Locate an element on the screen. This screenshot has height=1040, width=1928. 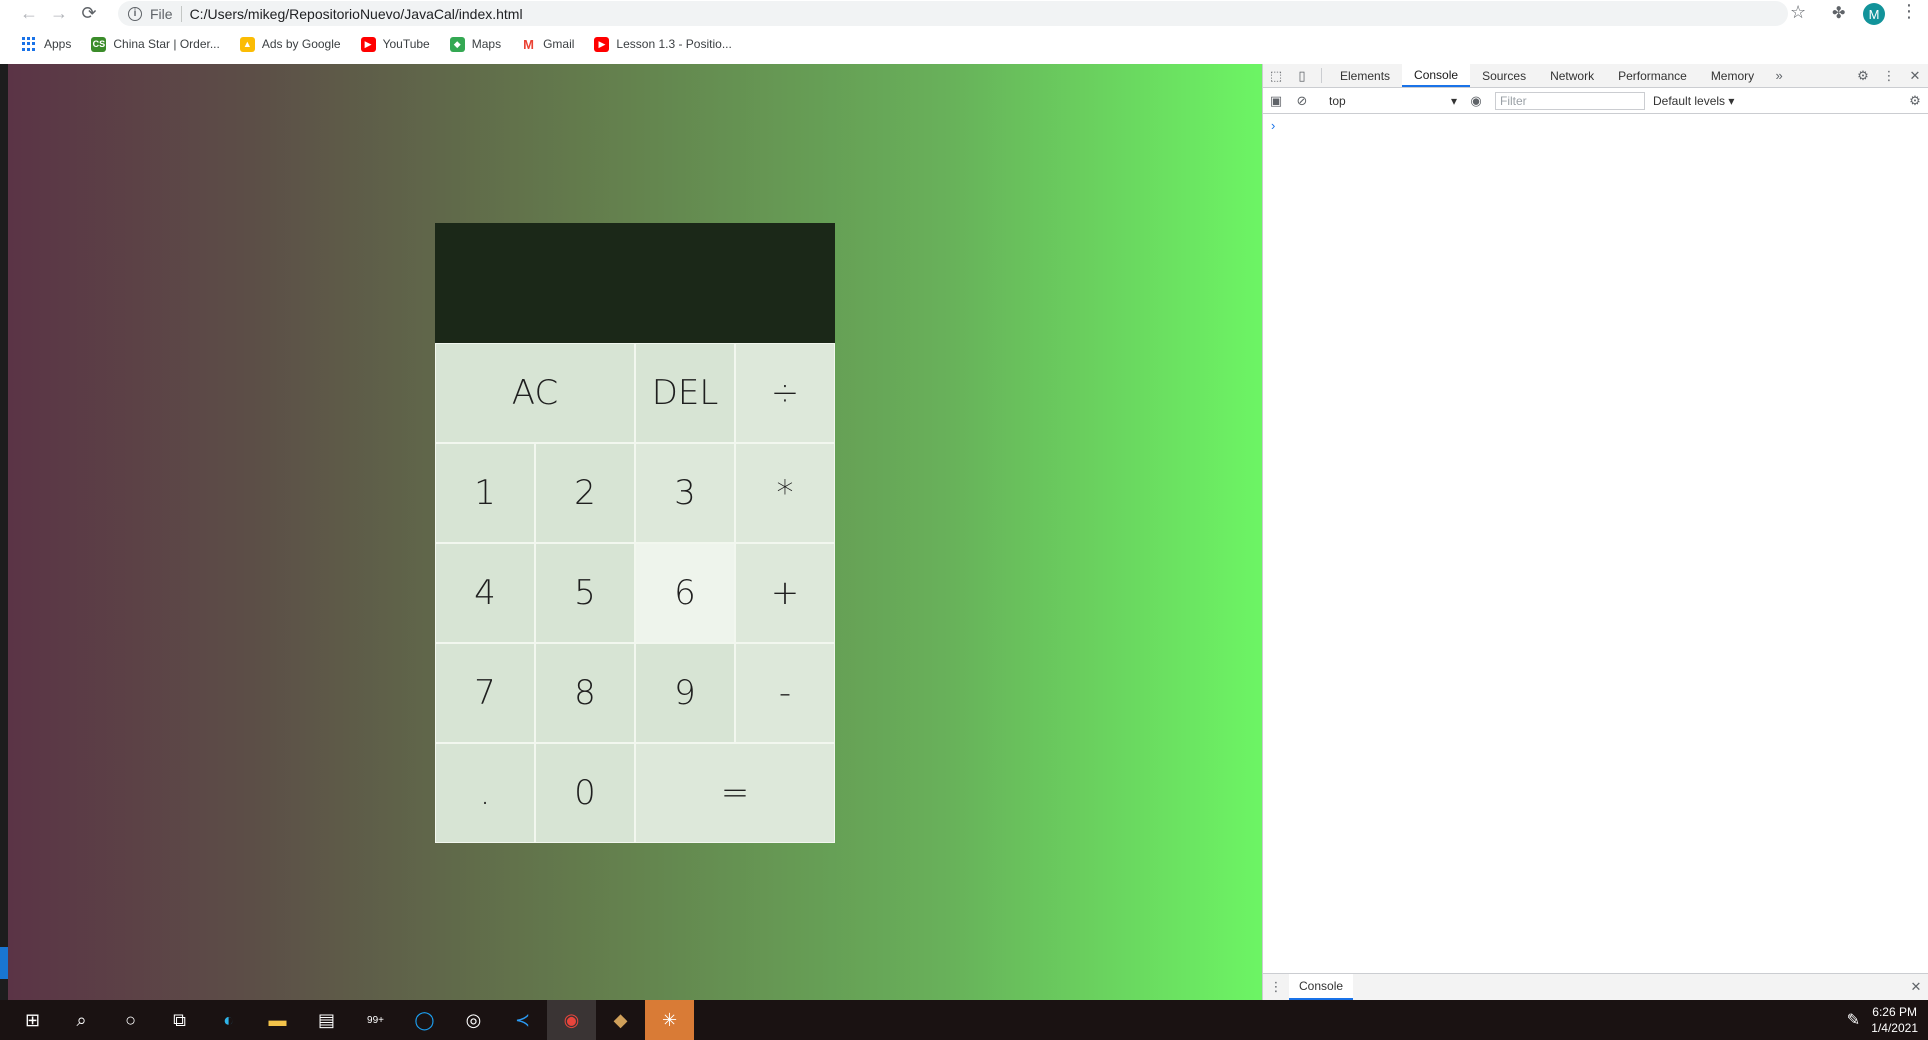
drawer-tab-console: Console is located at coordinates (1321, 987).